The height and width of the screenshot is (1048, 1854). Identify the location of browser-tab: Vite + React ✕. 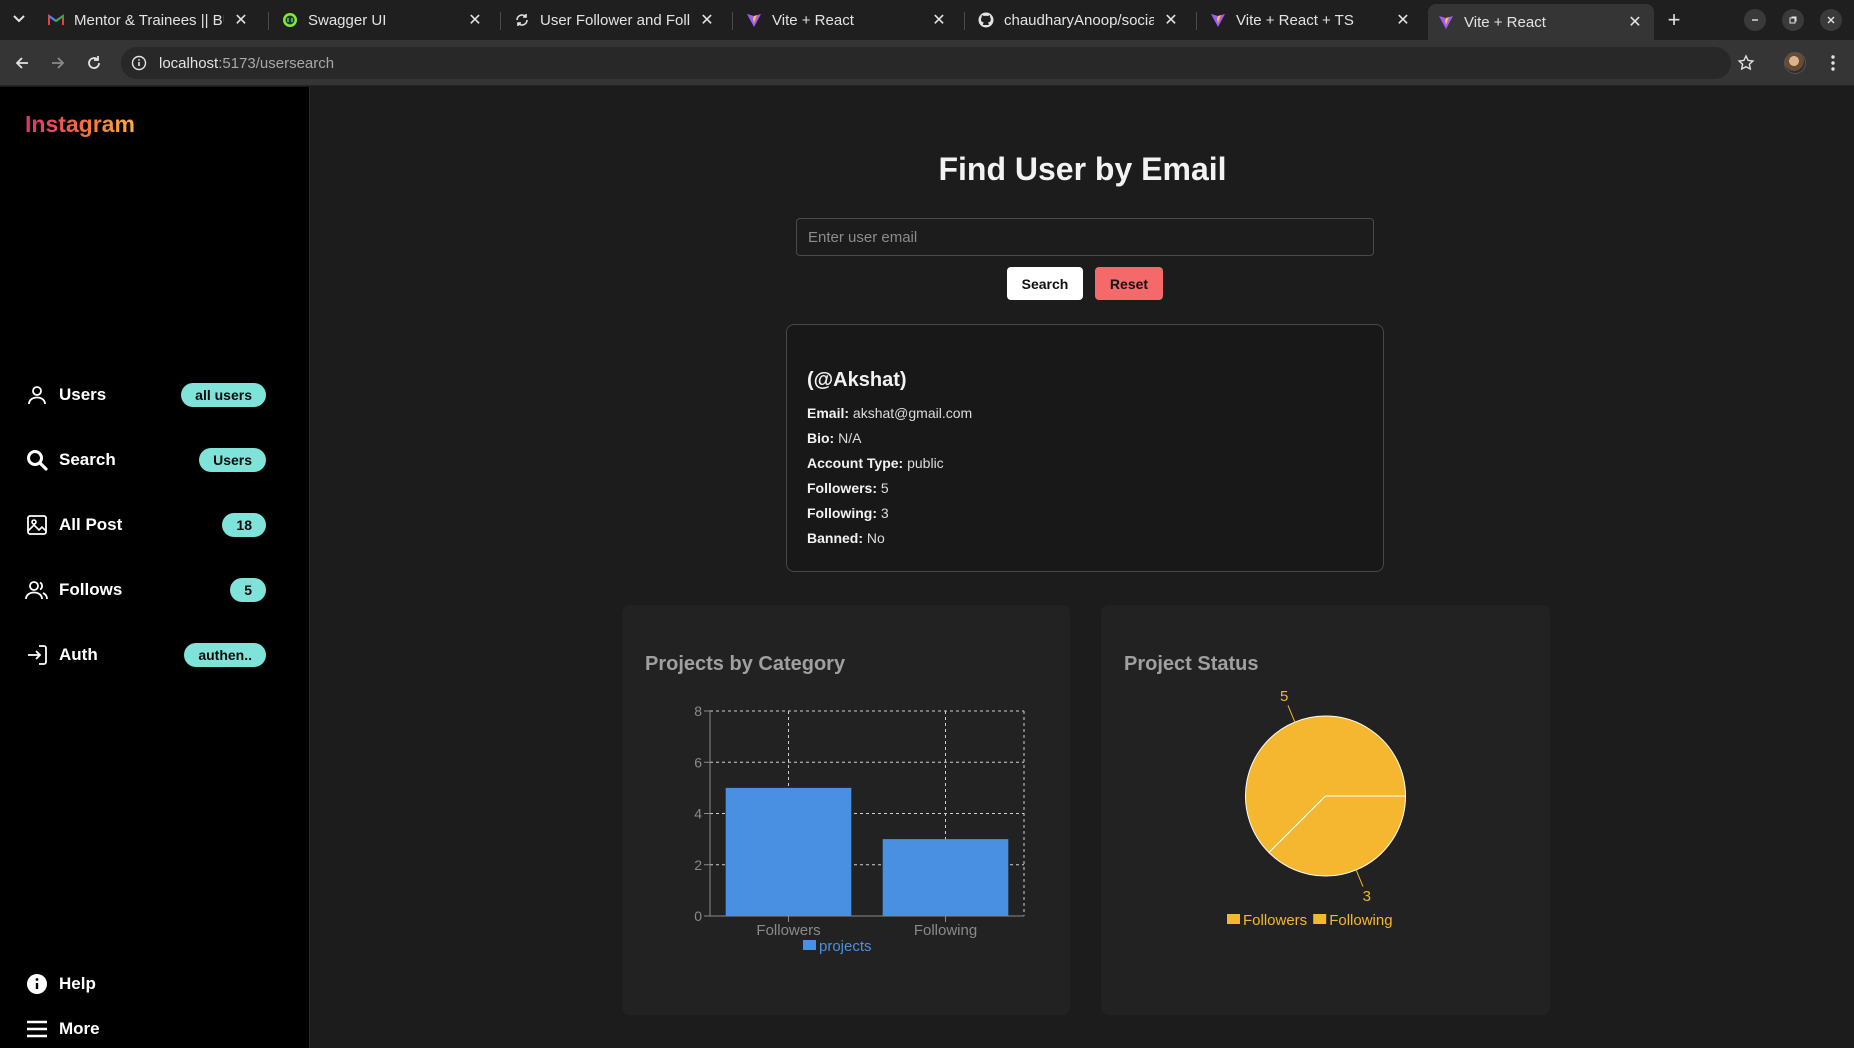
(847, 20).